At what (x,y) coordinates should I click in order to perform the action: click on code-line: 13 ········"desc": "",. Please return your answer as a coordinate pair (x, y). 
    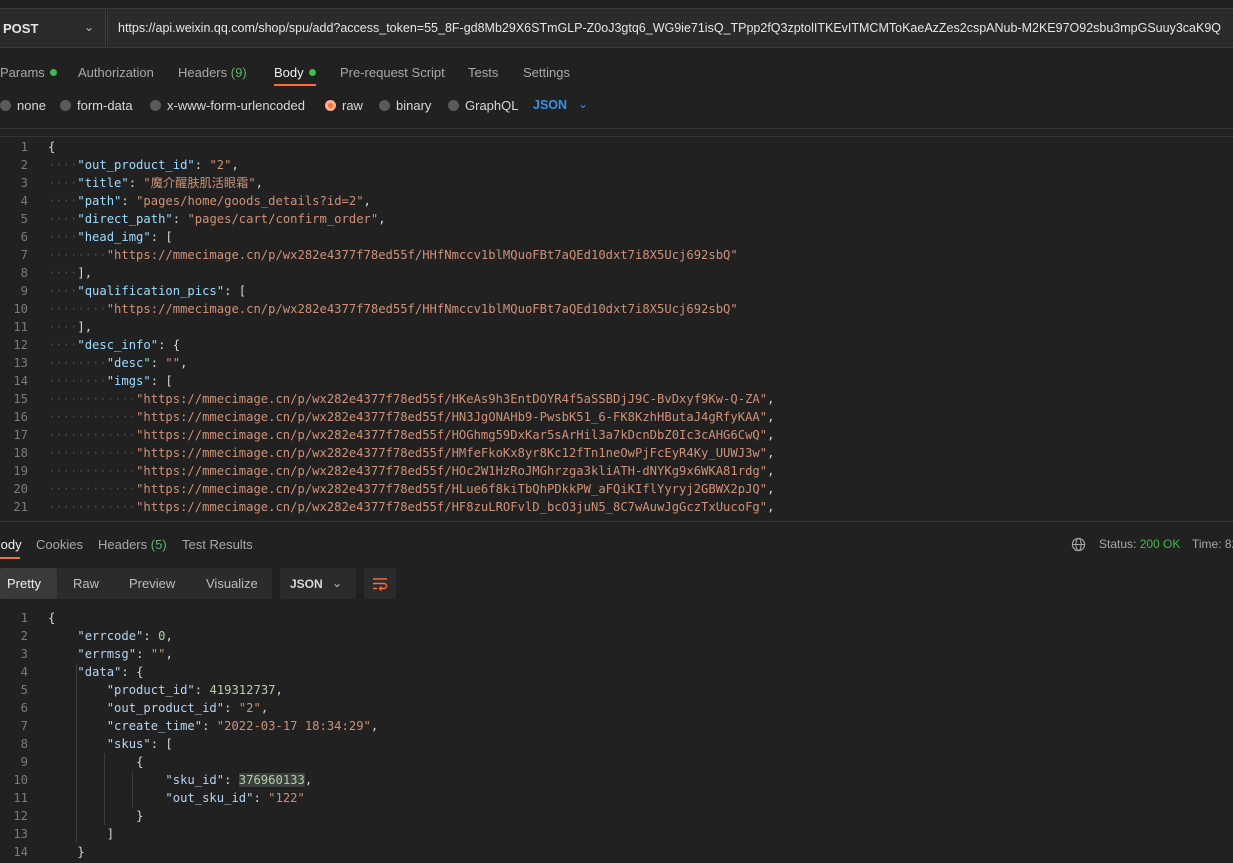
    Looking at the image, I should click on (616, 363).